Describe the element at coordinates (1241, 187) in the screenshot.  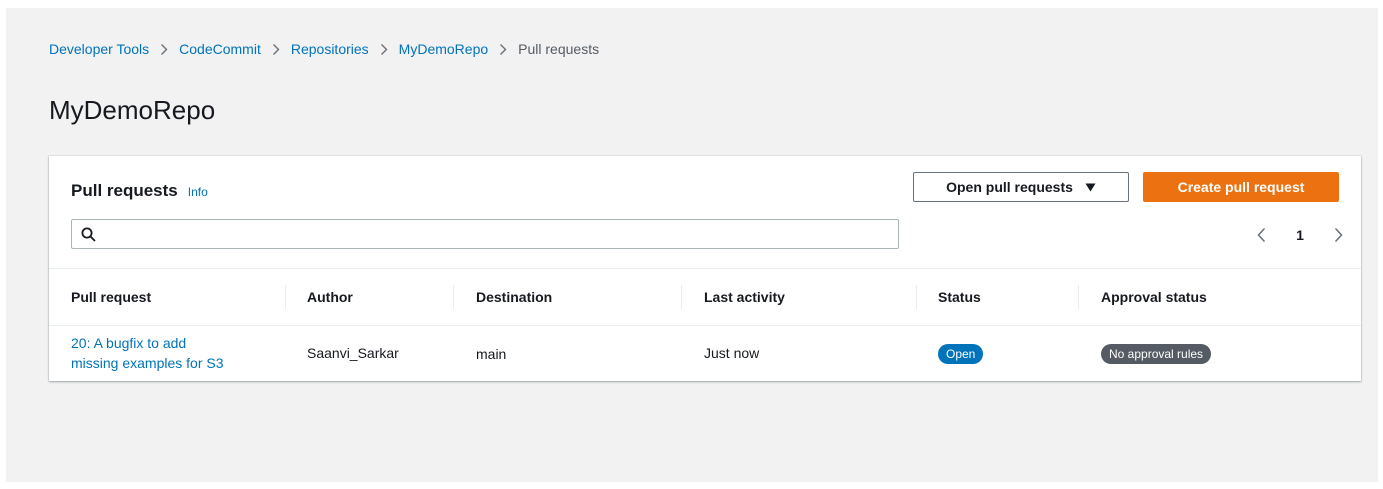
I see `create-pull-request-button: Create pull request` at that location.